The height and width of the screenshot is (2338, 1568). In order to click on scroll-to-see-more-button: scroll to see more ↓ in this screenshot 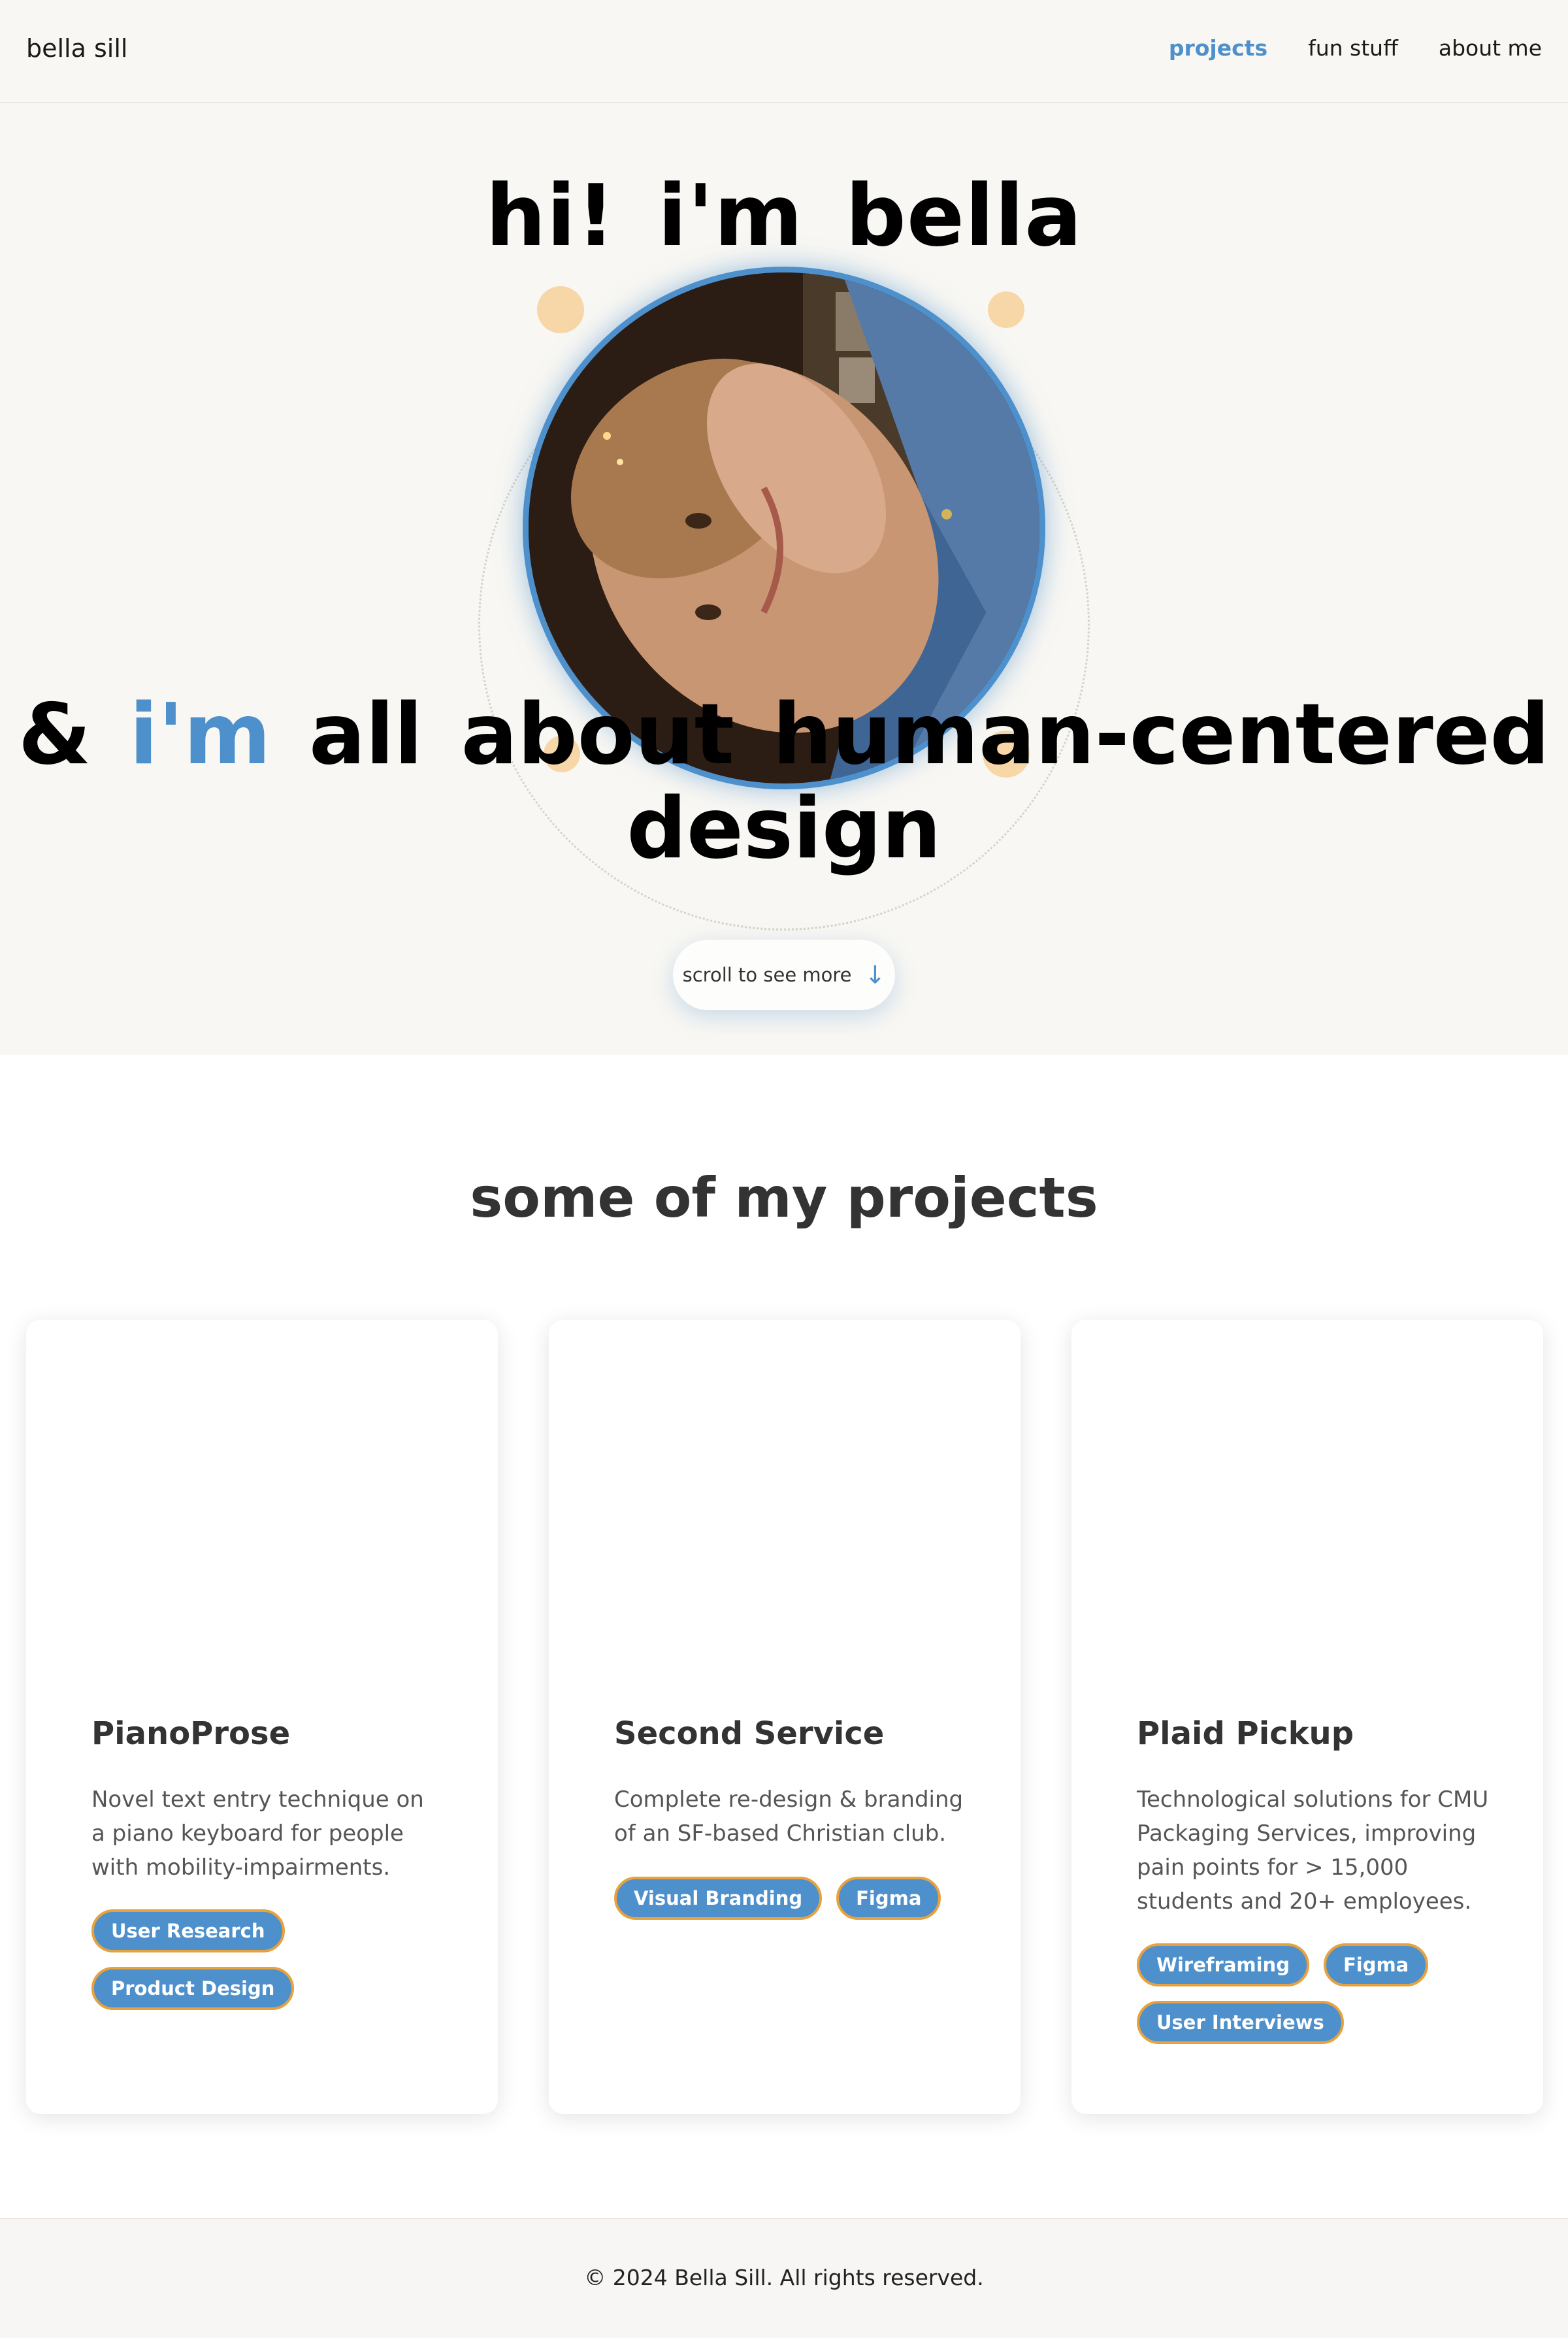, I will do `click(784, 975)`.